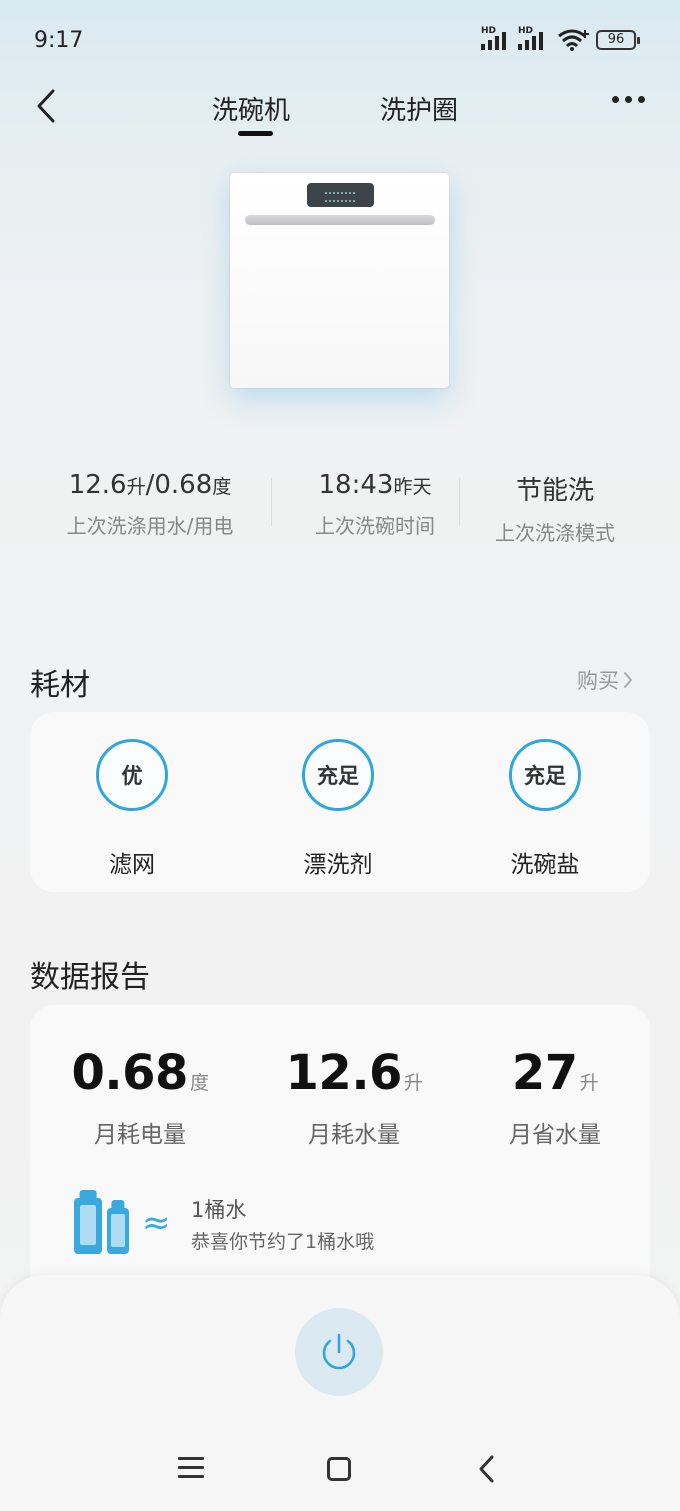 The height and width of the screenshot is (1511, 680). I want to click on consumable-filter: 优 滤网, so click(132, 795).